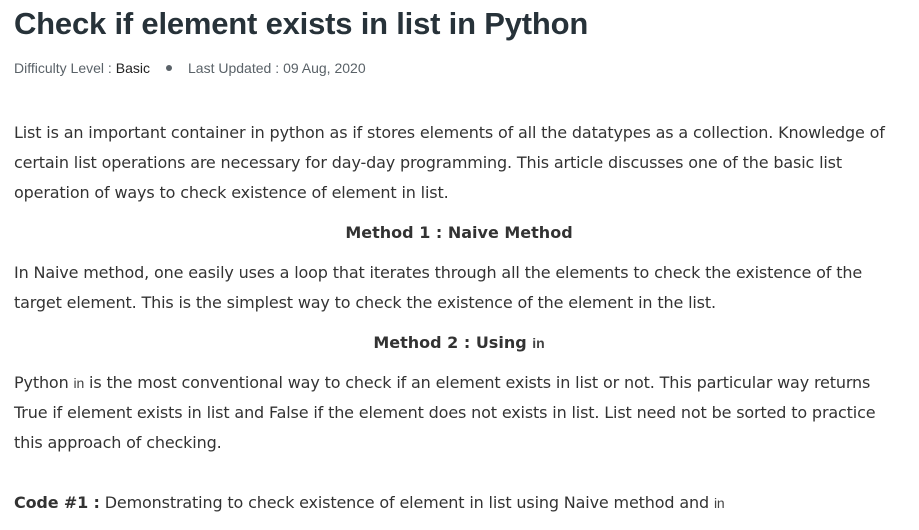 This screenshot has height=530, width=919. I want to click on method-1-heading: Method 1 : Naive Method, so click(459, 232).